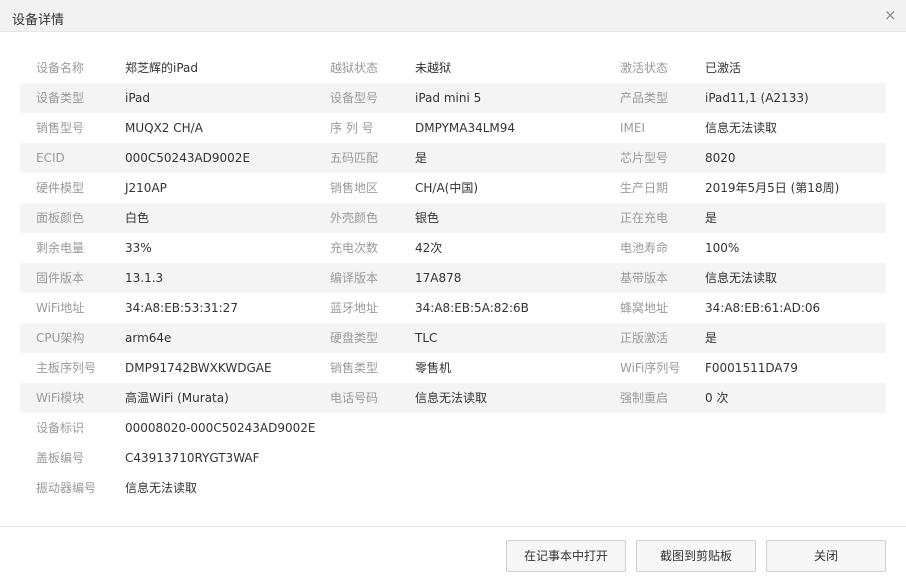 Image resolution: width=906 pixels, height=585 pixels. I want to click on field-value-jailbreak-status: 未越狱, so click(433, 68).